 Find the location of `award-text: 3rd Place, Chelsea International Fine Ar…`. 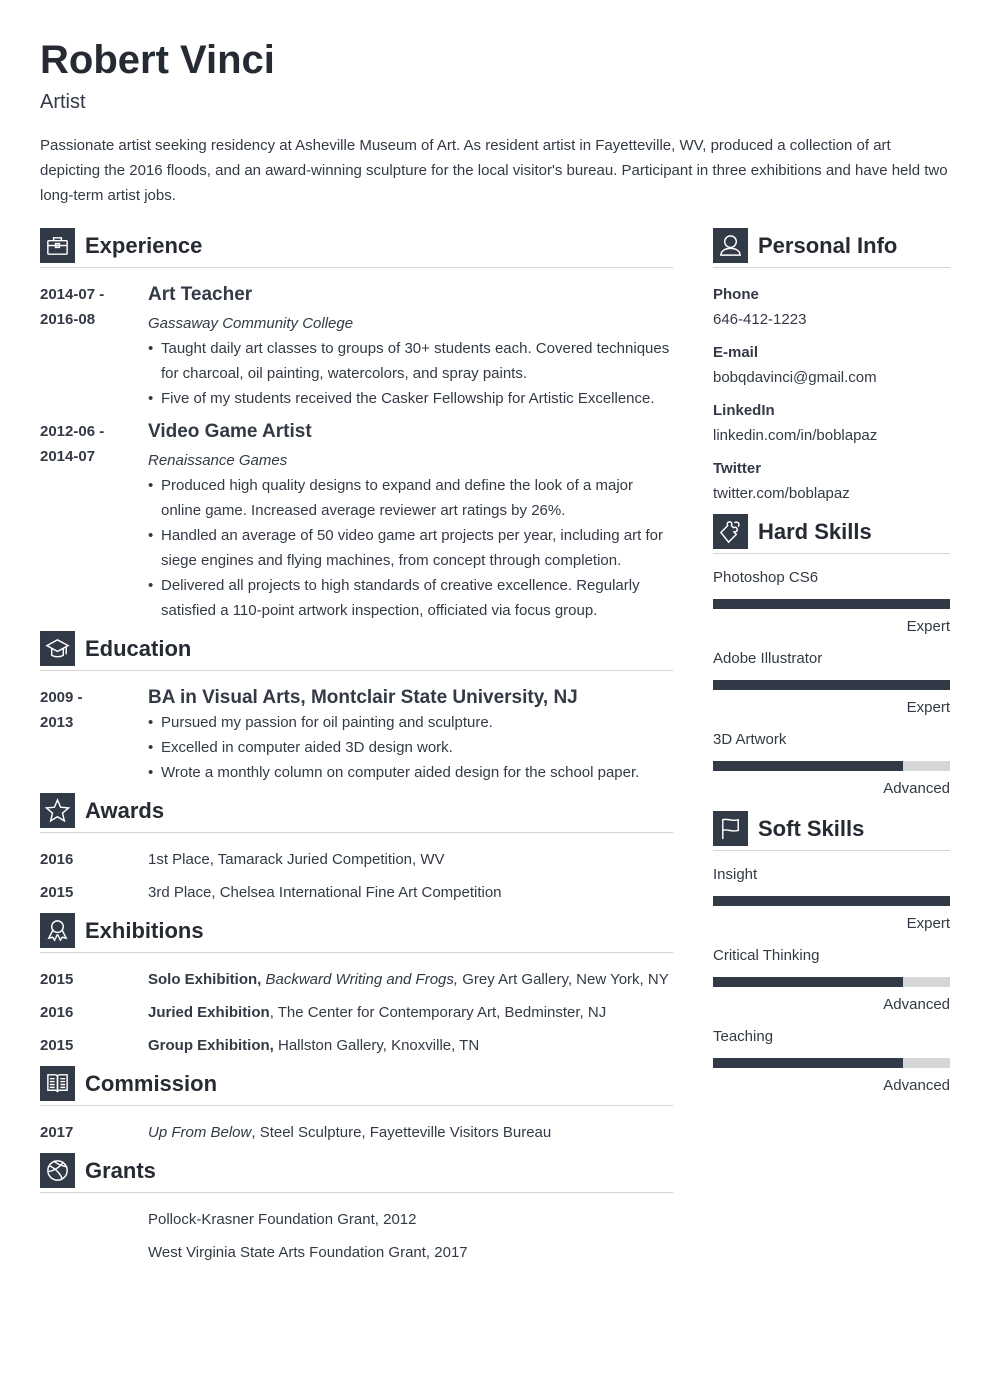

award-text: 3rd Place, Chelsea International Fine Ar… is located at coordinates (325, 892).